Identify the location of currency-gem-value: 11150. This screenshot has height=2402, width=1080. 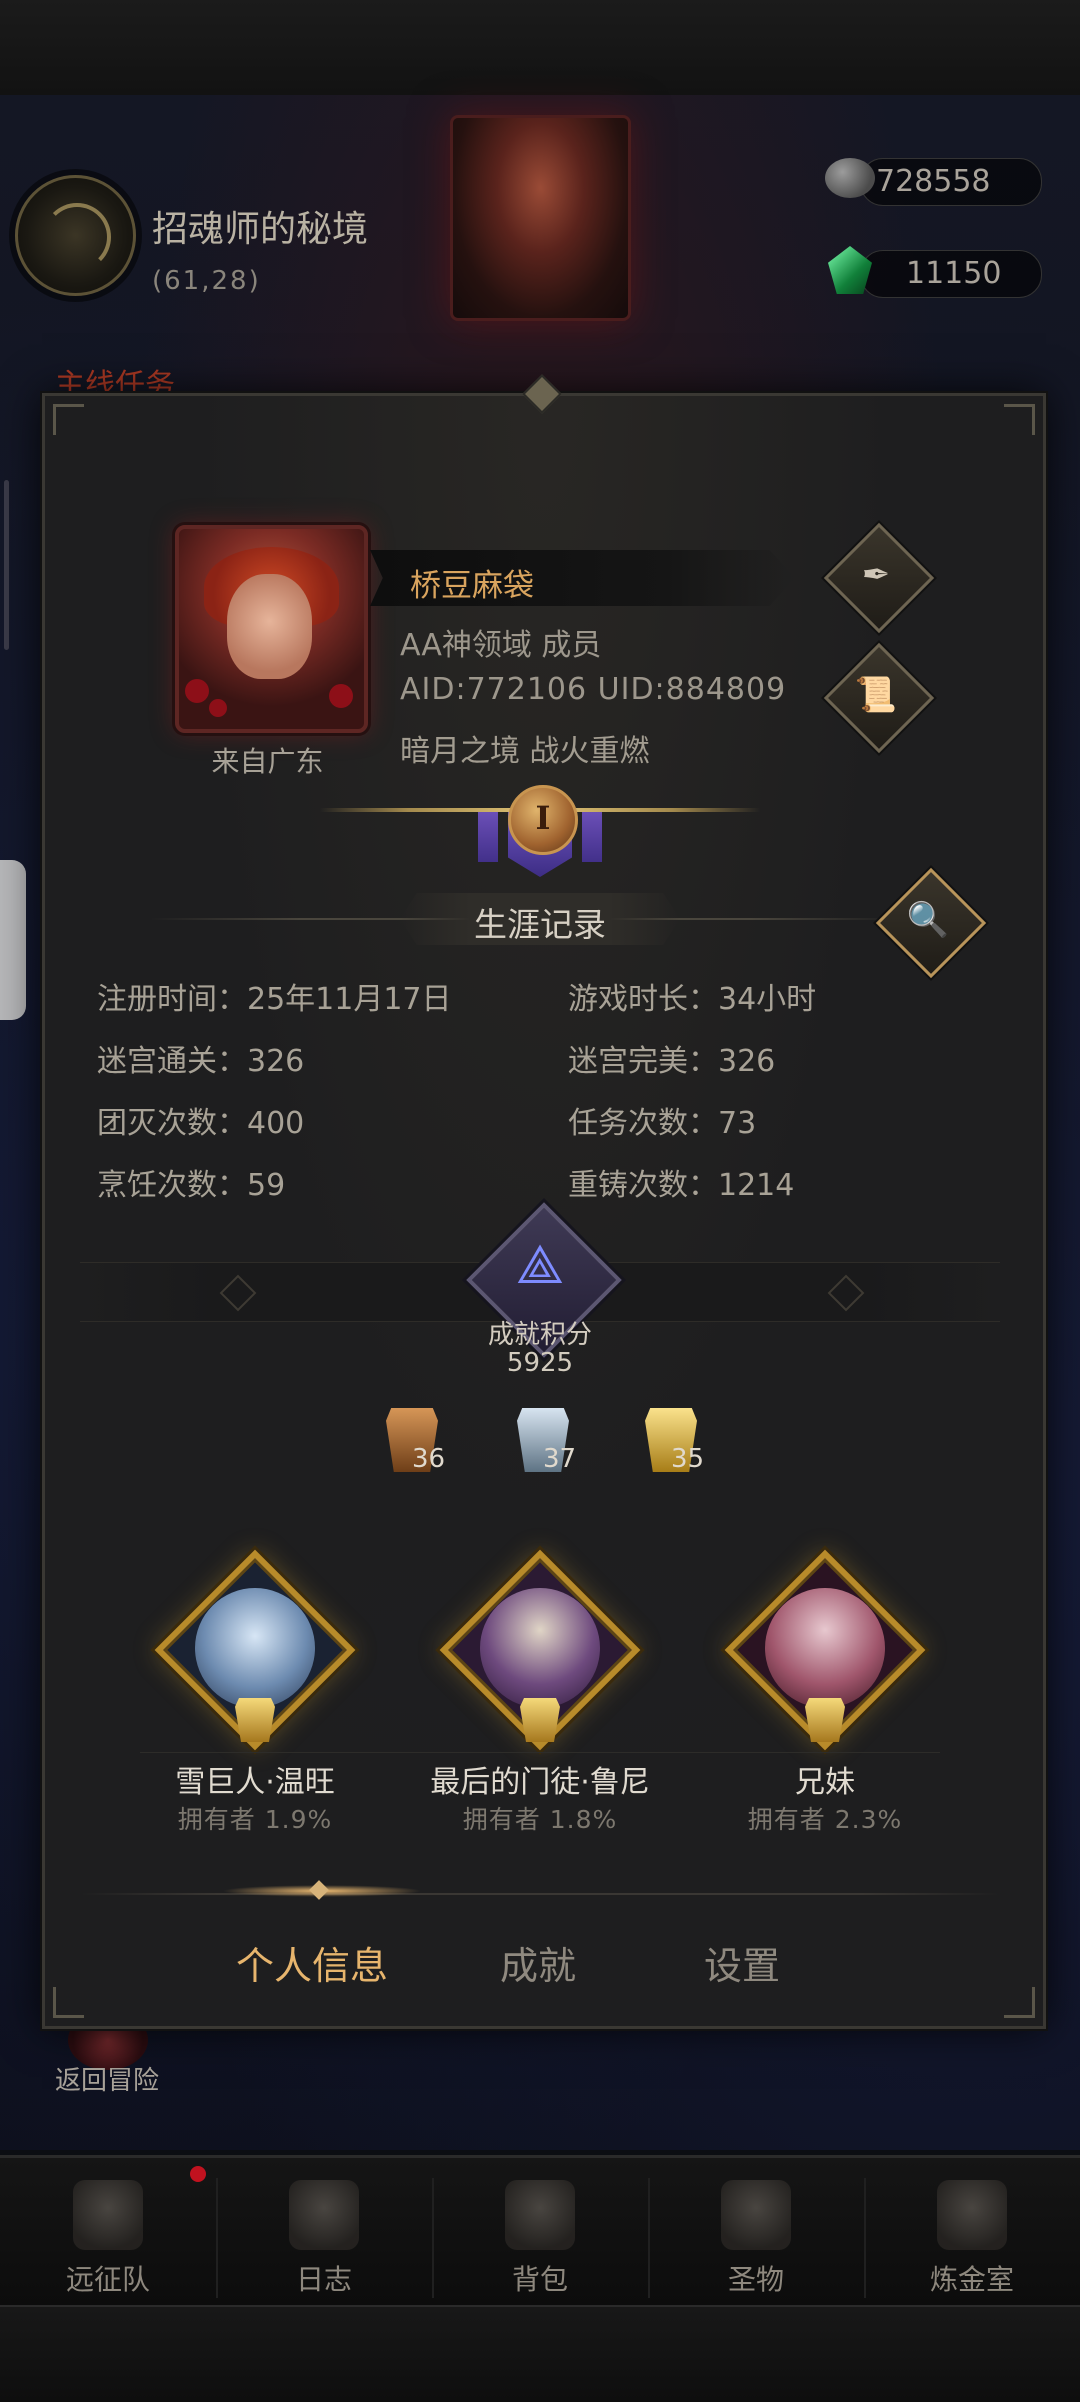
(954, 273).